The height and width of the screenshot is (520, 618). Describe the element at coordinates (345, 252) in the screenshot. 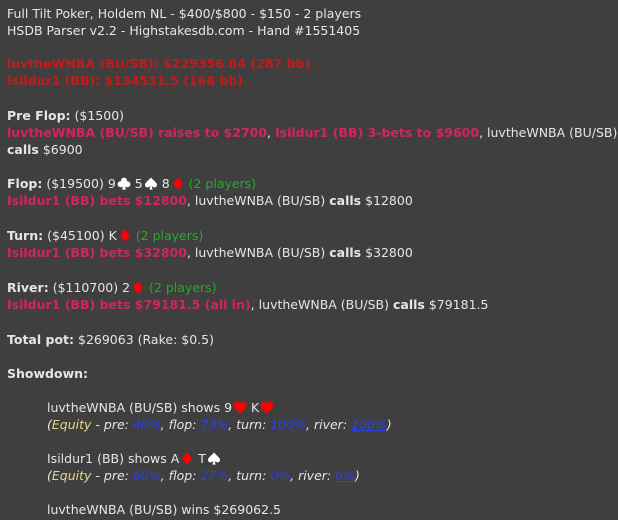

I see `turn-call-verb: calls` at that location.